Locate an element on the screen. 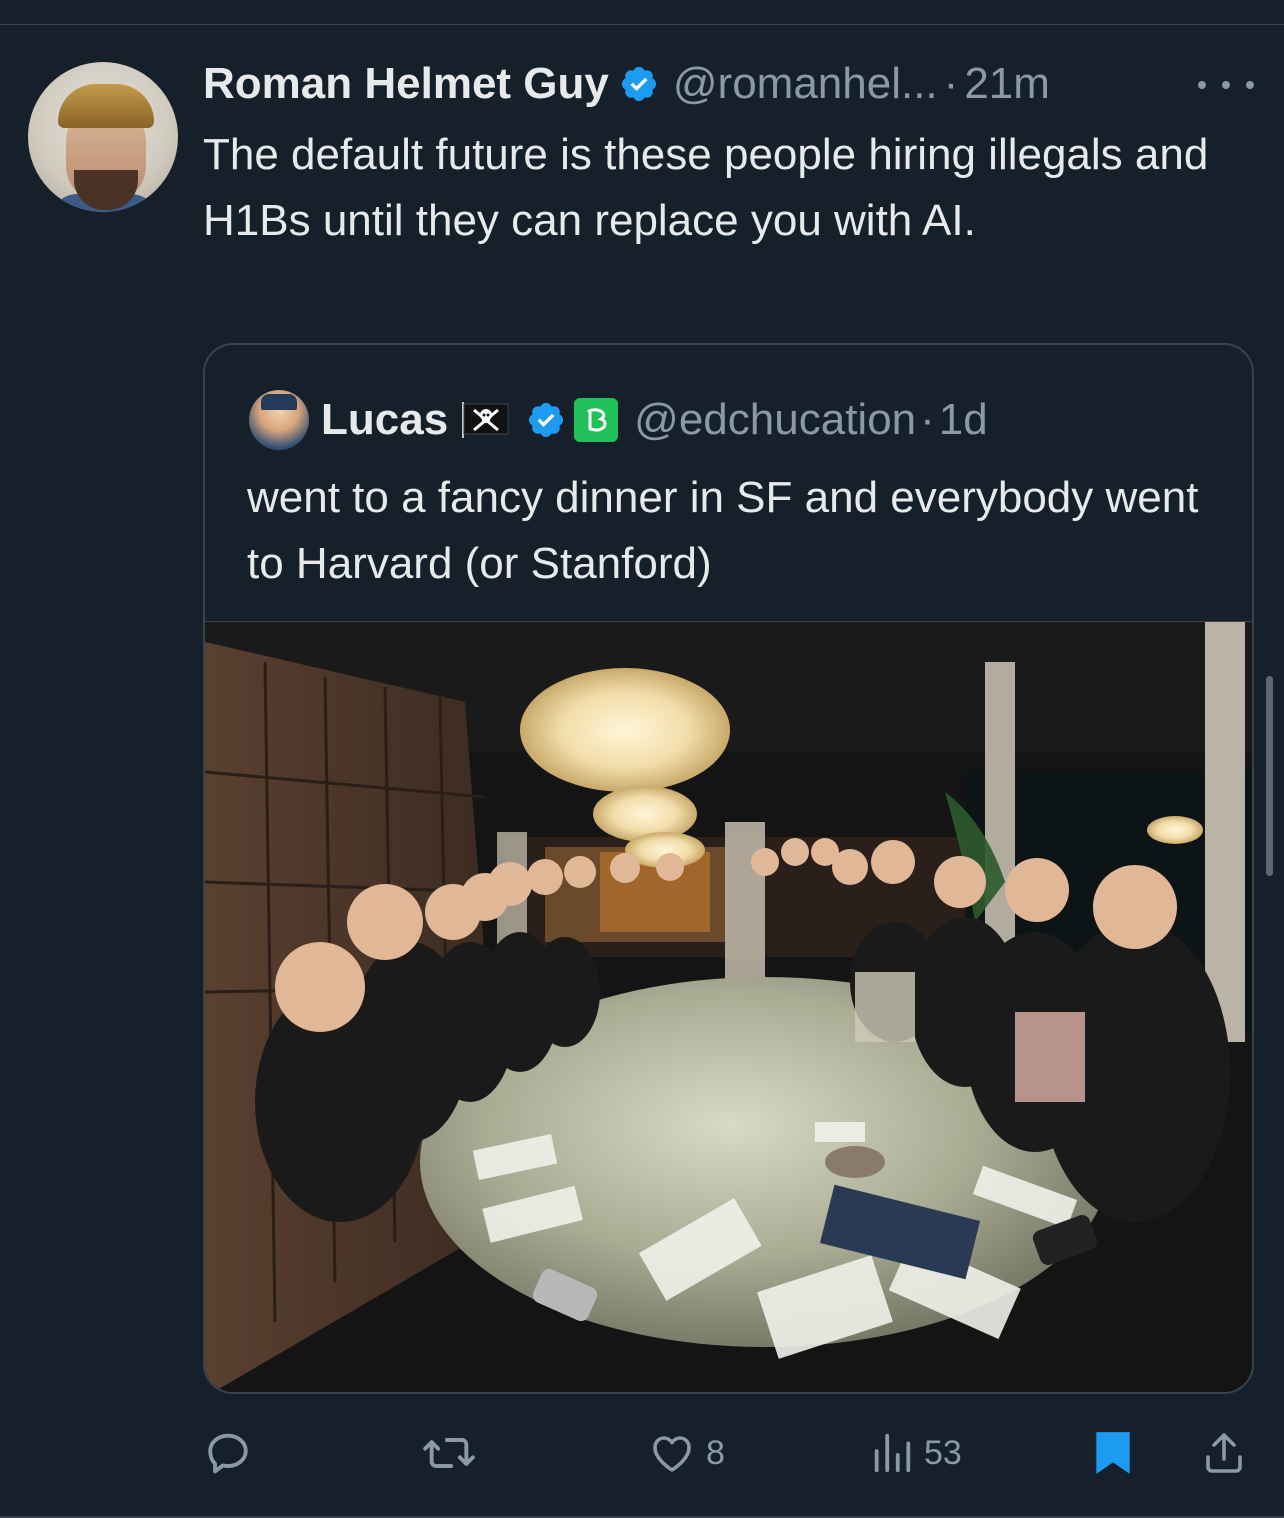 This screenshot has width=1284, height=1518. more-icon is located at coordinates (1226, 85).